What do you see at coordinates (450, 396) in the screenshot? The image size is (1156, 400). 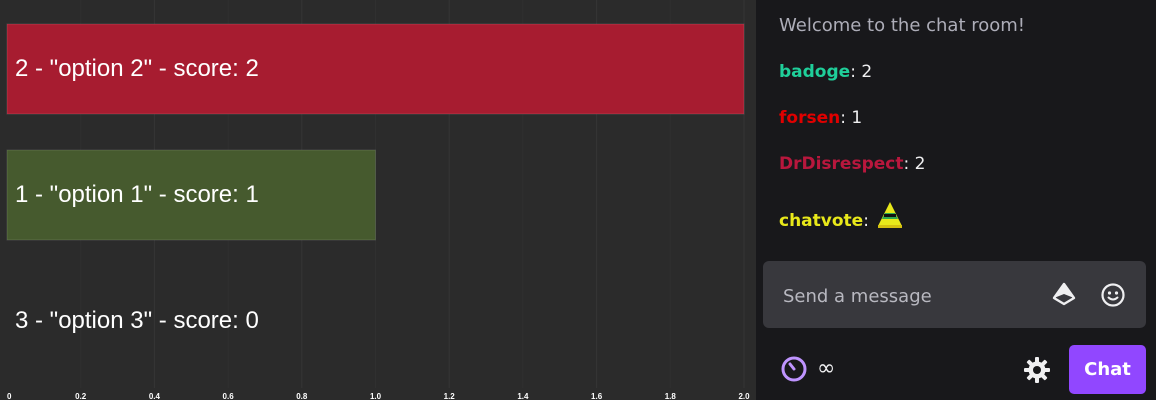 I see `x-tick-label: 1.2` at bounding box center [450, 396].